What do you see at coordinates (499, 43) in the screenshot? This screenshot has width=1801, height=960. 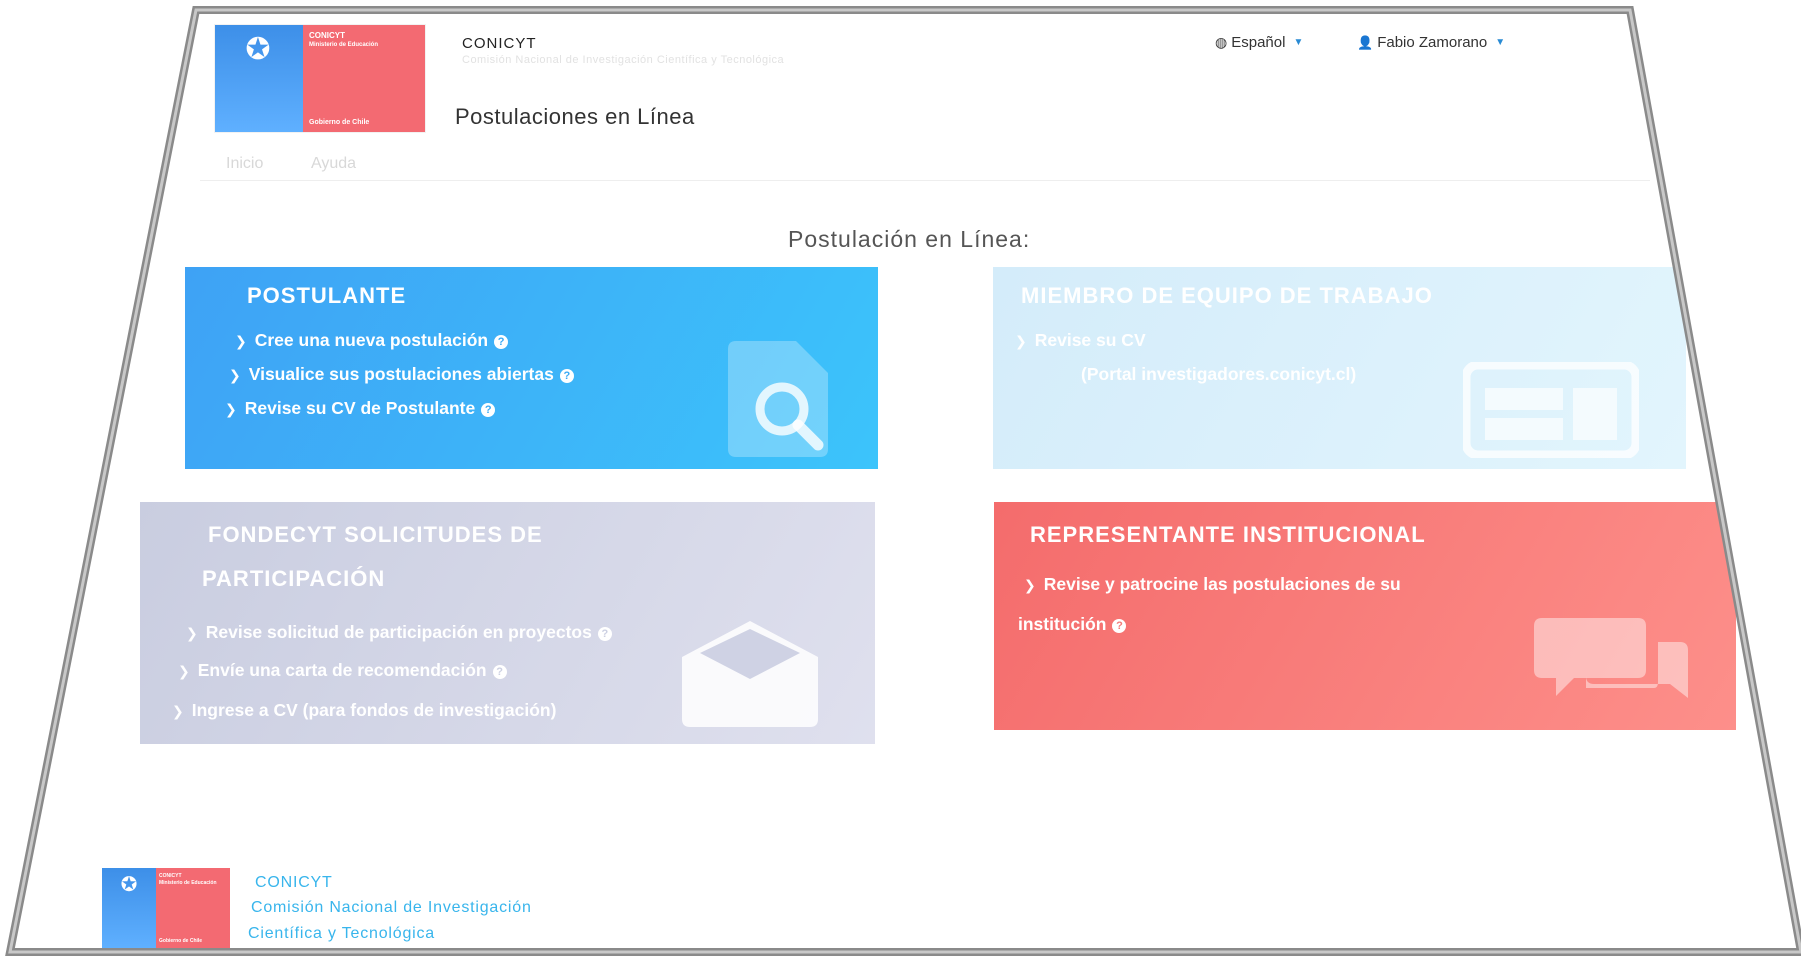 I see `brand-name: CONICYT` at bounding box center [499, 43].